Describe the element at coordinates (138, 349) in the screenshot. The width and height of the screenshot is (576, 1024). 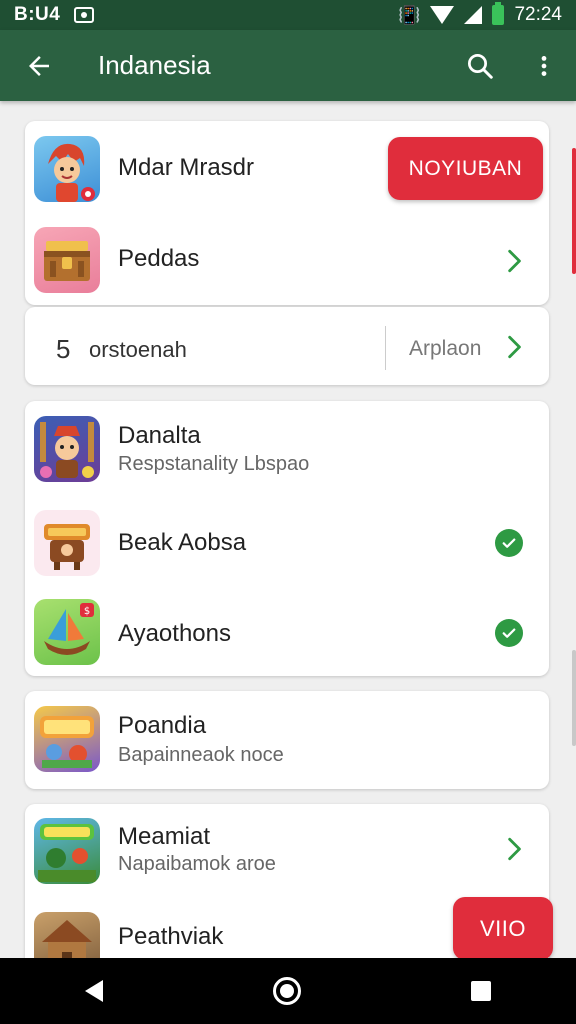
I see `summary-label: orstoenah` at that location.